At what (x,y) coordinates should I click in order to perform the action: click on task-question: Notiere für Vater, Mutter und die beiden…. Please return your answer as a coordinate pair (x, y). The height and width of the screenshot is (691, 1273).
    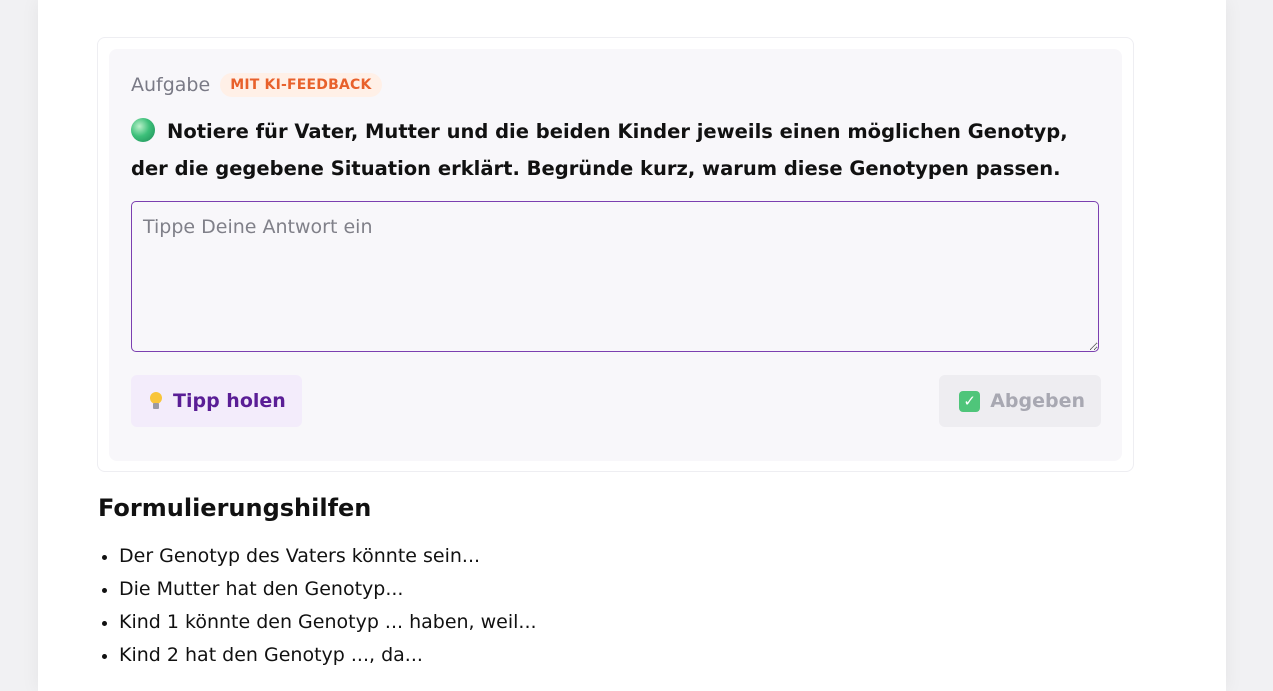
    Looking at the image, I should click on (618, 150).